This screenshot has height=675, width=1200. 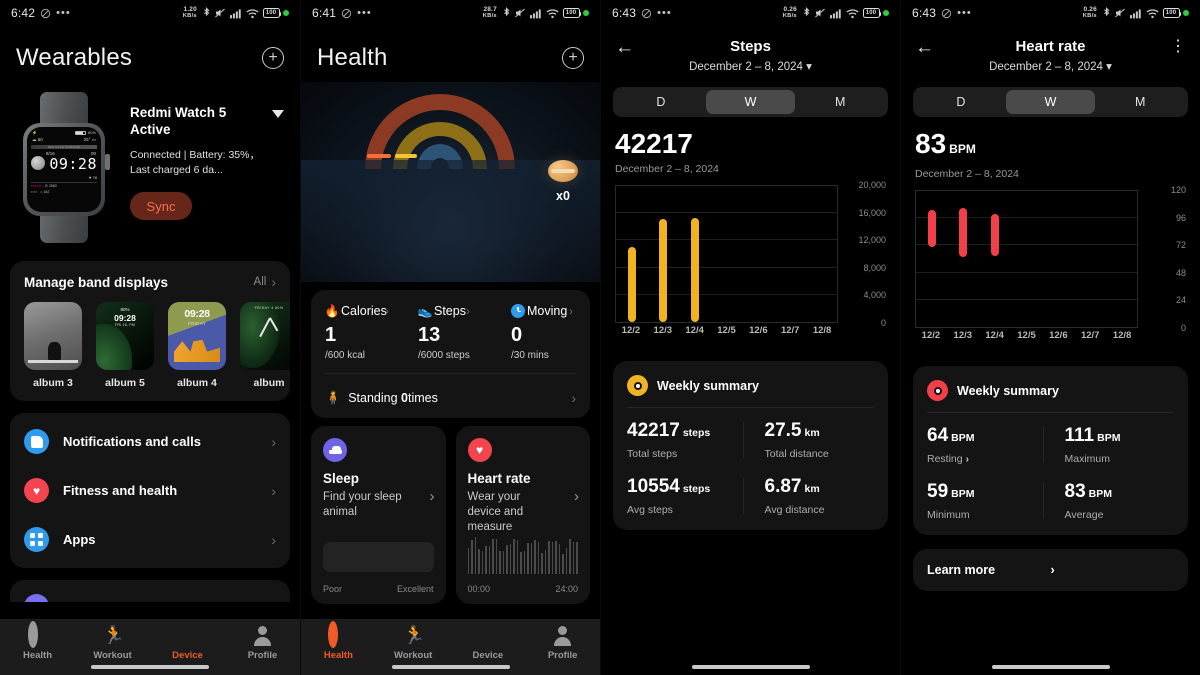 I want to click on device-name: Redmi Watch 5 Active, so click(x=178, y=121).